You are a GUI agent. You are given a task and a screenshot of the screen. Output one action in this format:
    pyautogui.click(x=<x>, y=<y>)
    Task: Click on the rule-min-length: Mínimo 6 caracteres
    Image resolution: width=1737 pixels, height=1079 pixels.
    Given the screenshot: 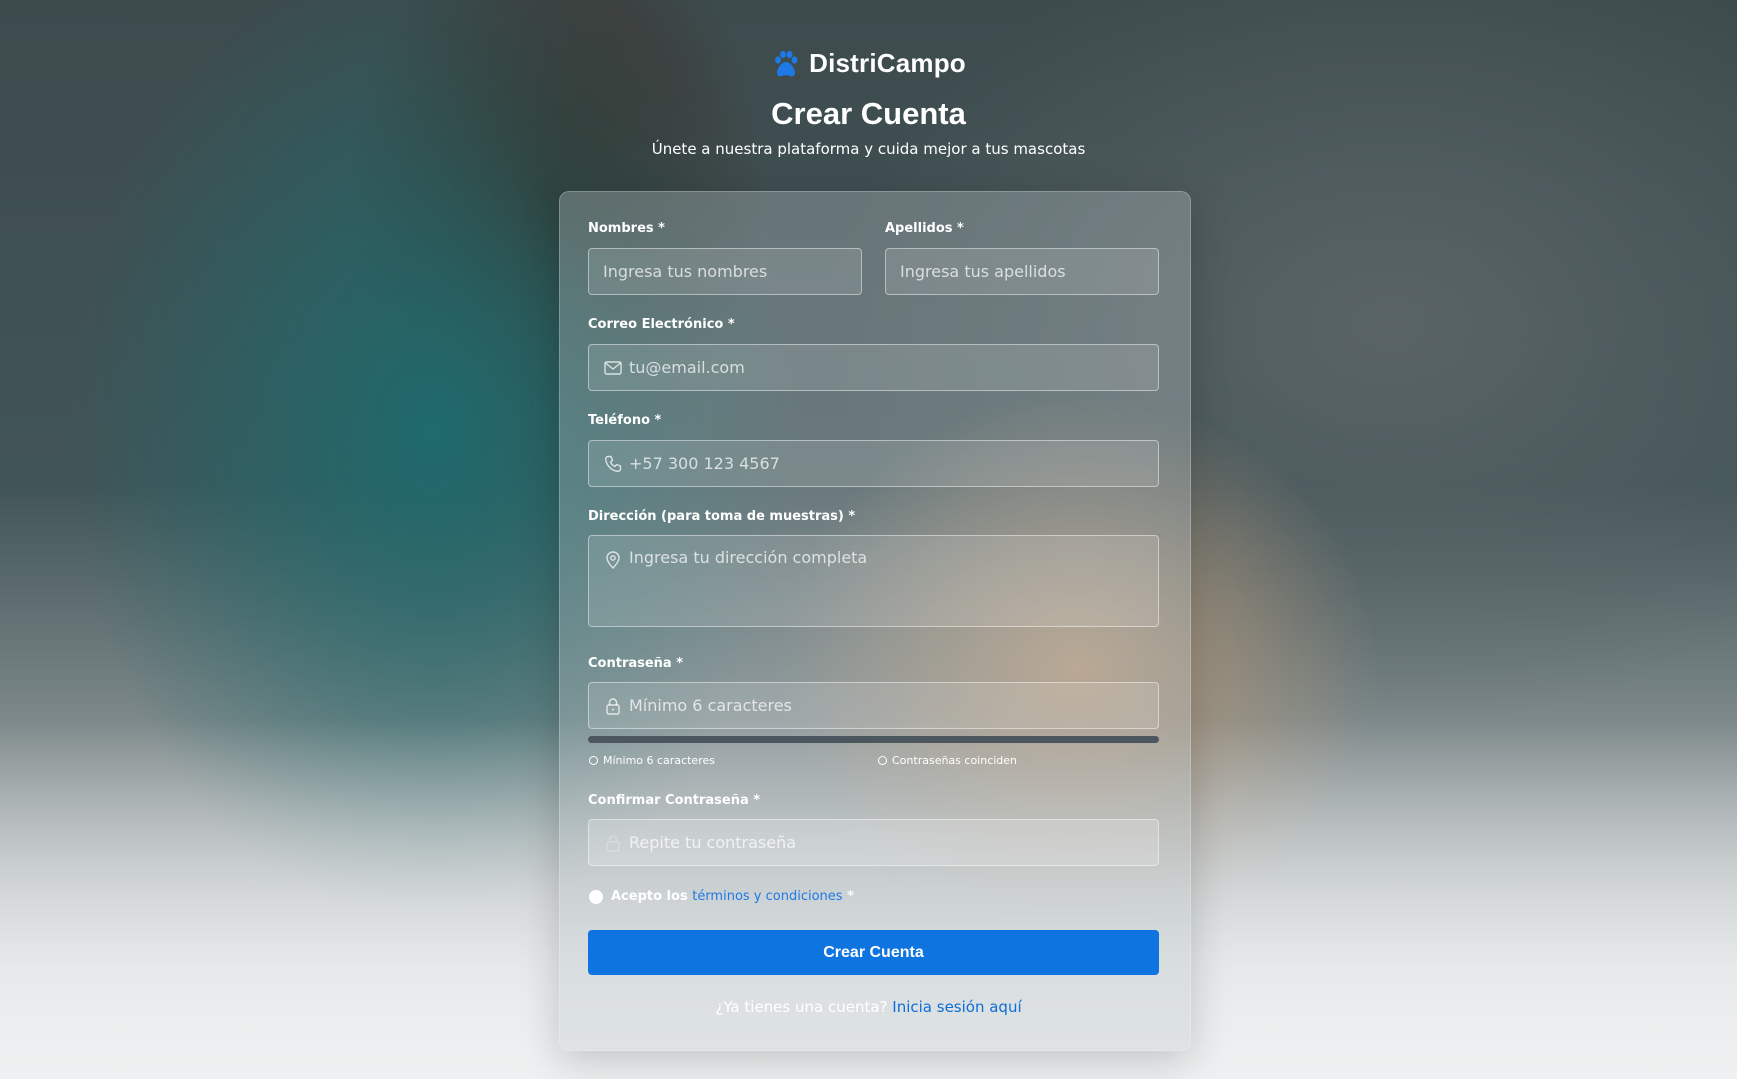 What is the action you would take?
    pyautogui.click(x=652, y=760)
    